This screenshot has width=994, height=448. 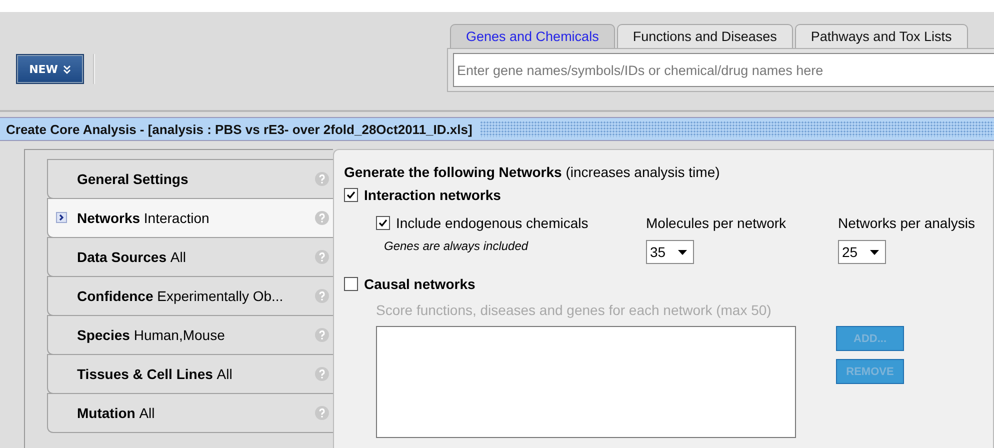 I want to click on settings-nav-item: General Settings, so click(x=190, y=179).